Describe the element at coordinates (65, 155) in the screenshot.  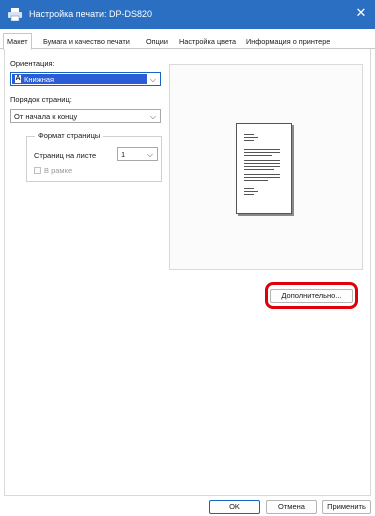
I see `pages-per-sheet-label: Страниц на листе` at that location.